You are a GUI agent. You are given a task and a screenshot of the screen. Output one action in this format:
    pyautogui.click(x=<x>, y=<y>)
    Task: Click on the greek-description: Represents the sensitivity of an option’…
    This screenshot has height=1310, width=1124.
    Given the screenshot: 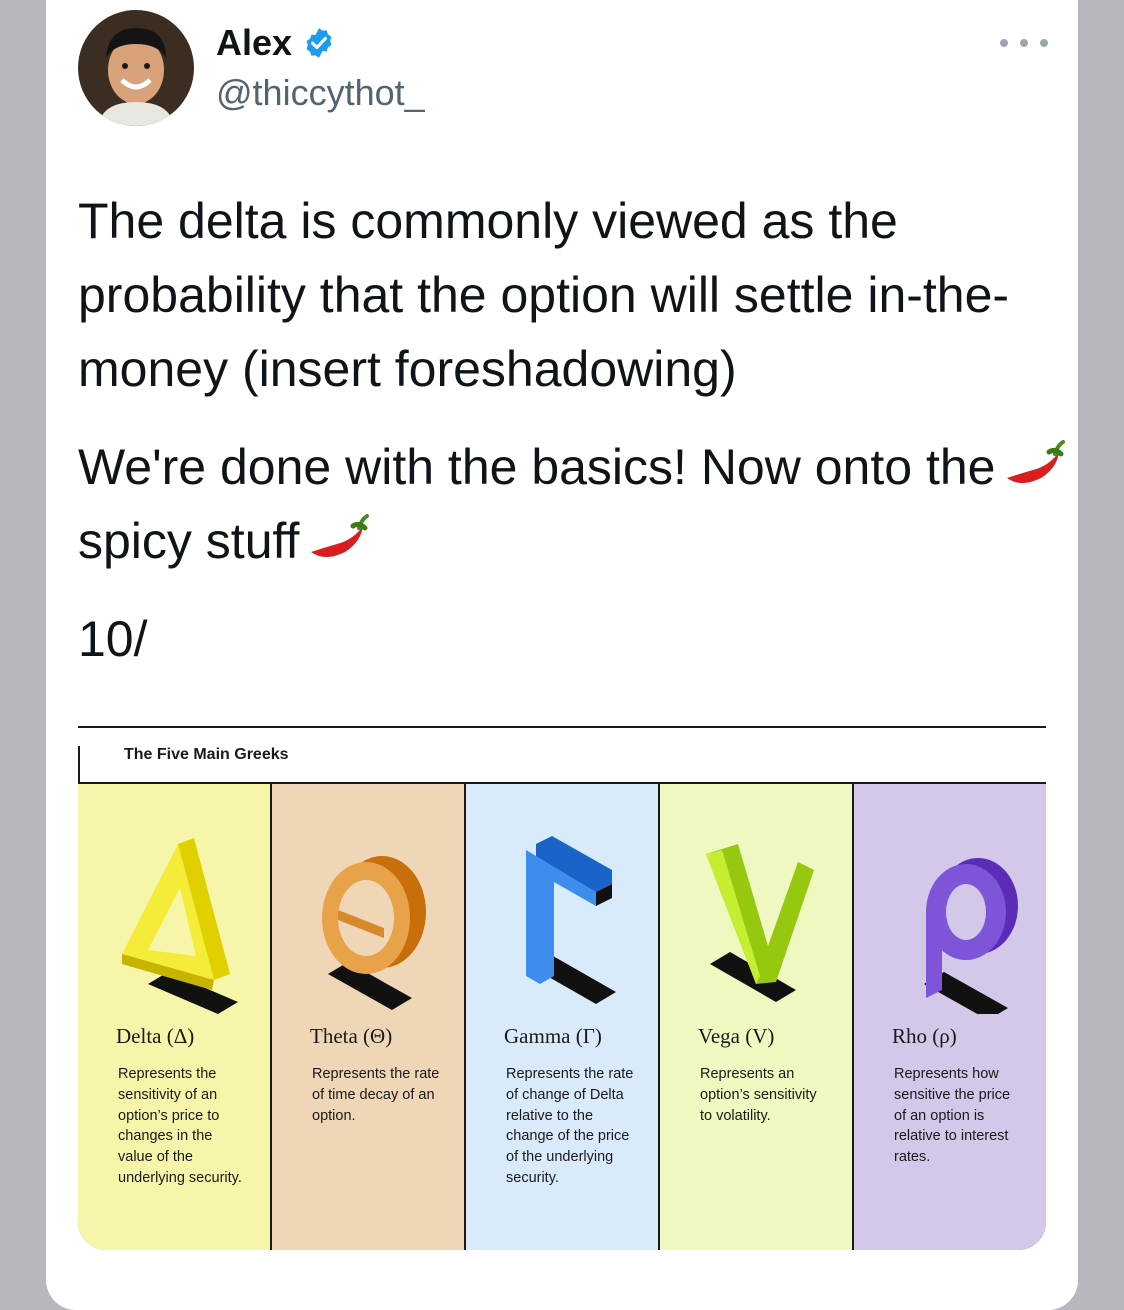 What is the action you would take?
    pyautogui.click(x=180, y=1126)
    